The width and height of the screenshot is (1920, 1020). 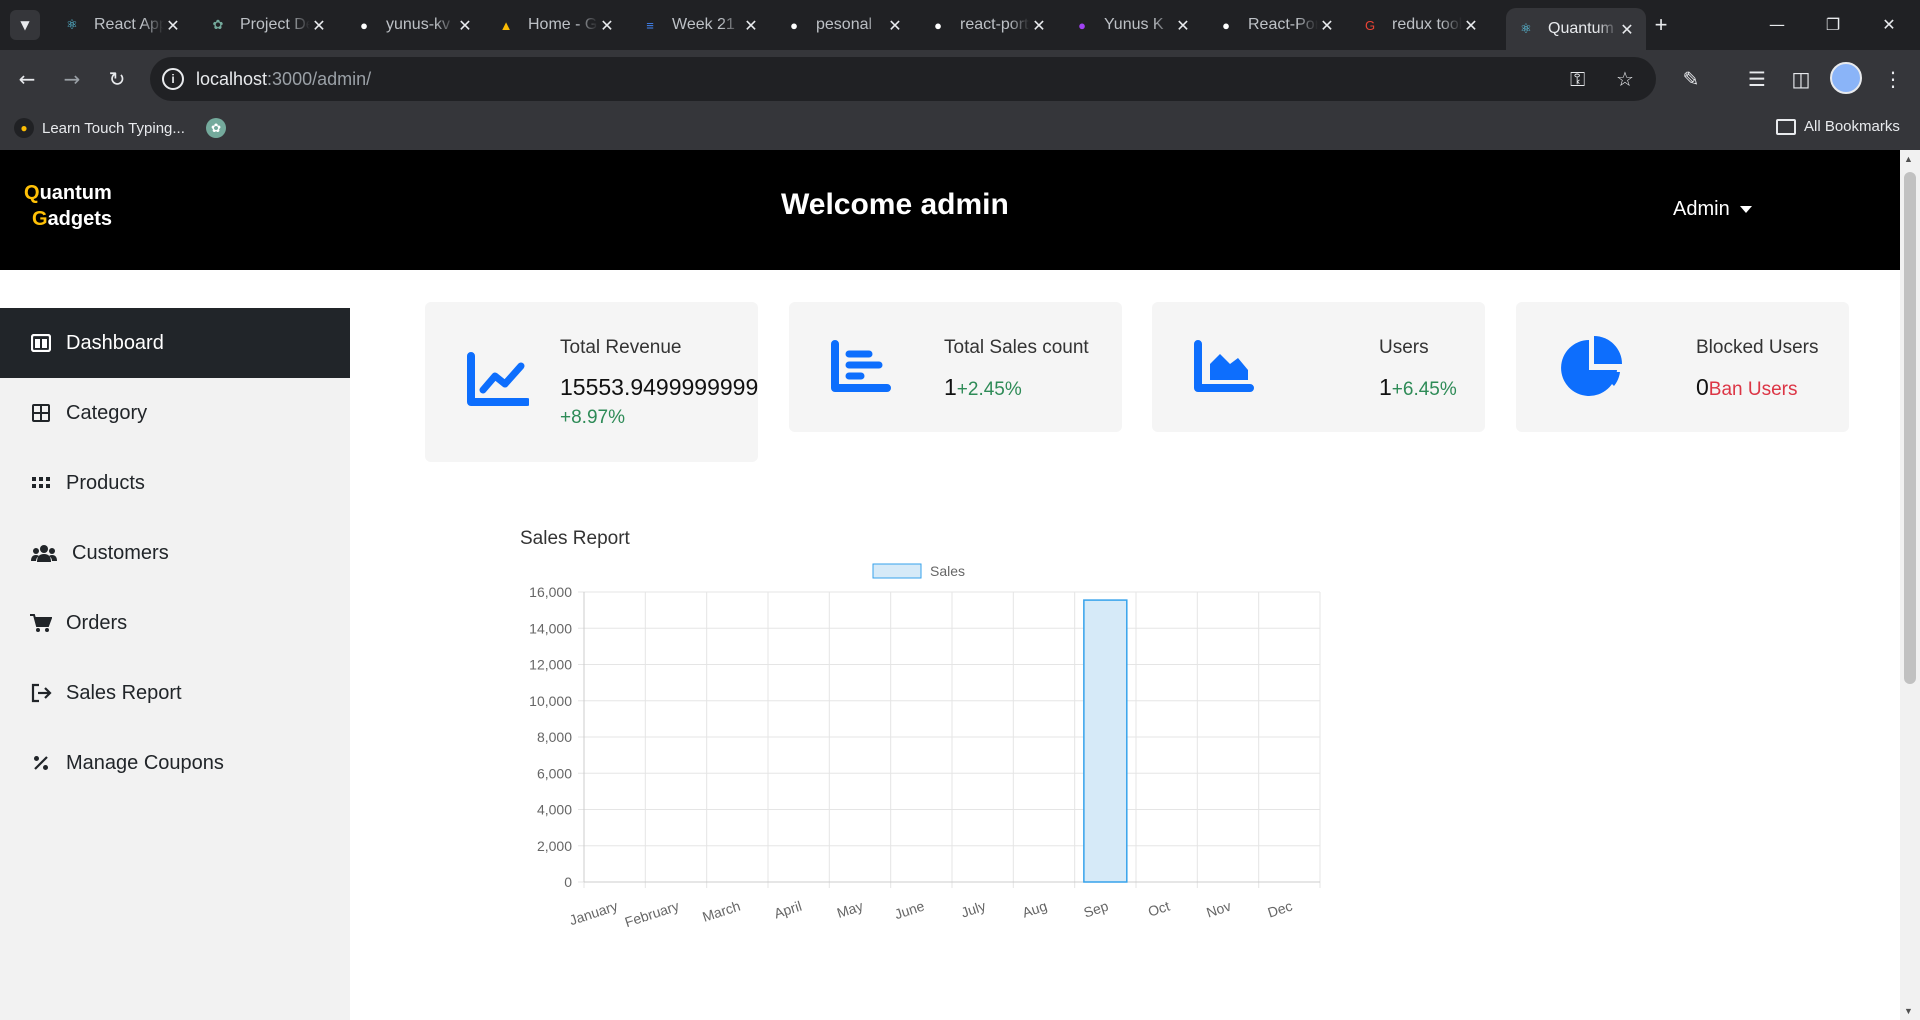 What do you see at coordinates (218, 24) in the screenshot?
I see `chatgpt-icon: ✿` at bounding box center [218, 24].